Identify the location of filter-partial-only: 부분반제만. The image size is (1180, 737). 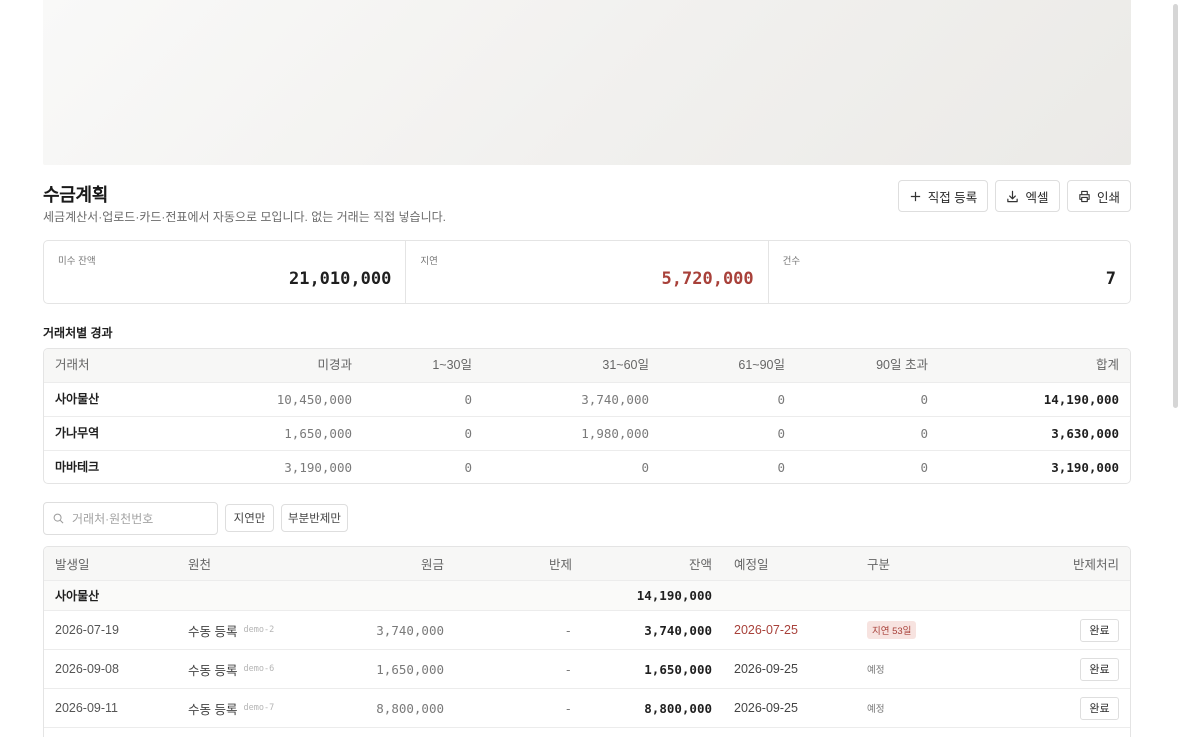
(314, 518).